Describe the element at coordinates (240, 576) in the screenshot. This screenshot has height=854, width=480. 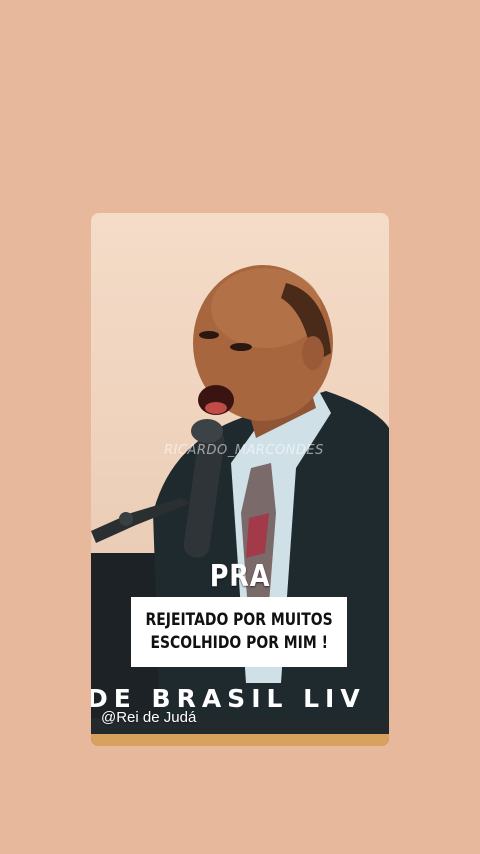
I see `speaker-title: PRA` at that location.